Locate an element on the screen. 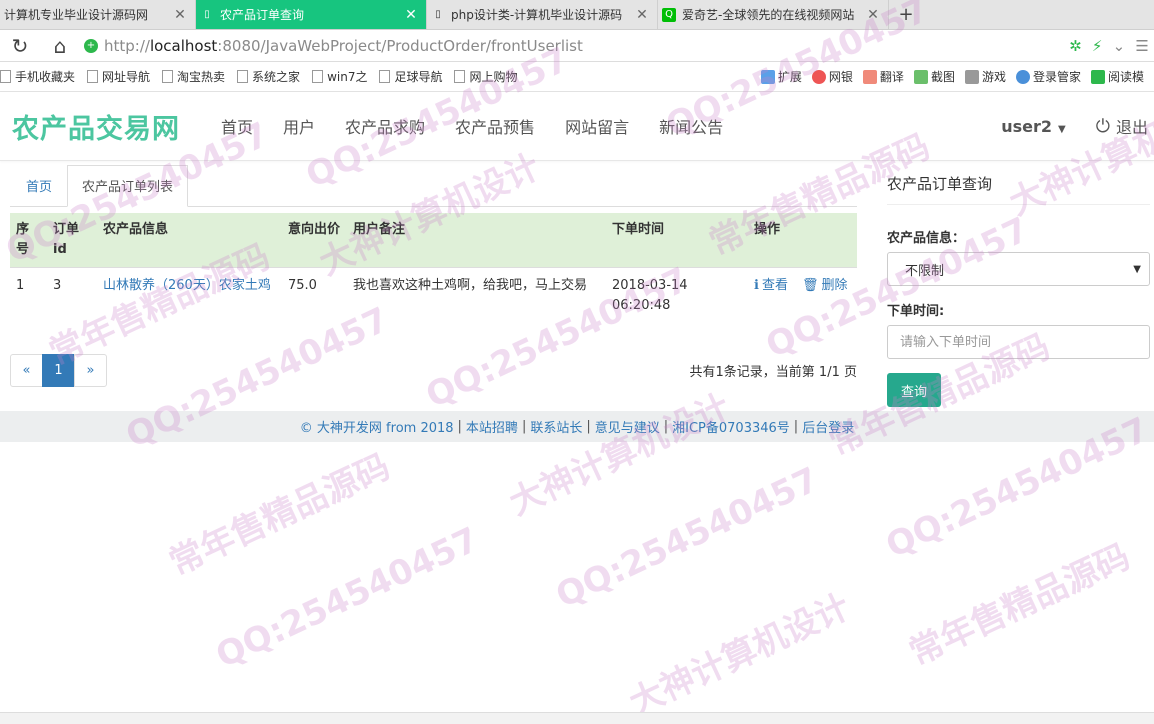  translate-button: 翻译 is located at coordinates (883, 76).